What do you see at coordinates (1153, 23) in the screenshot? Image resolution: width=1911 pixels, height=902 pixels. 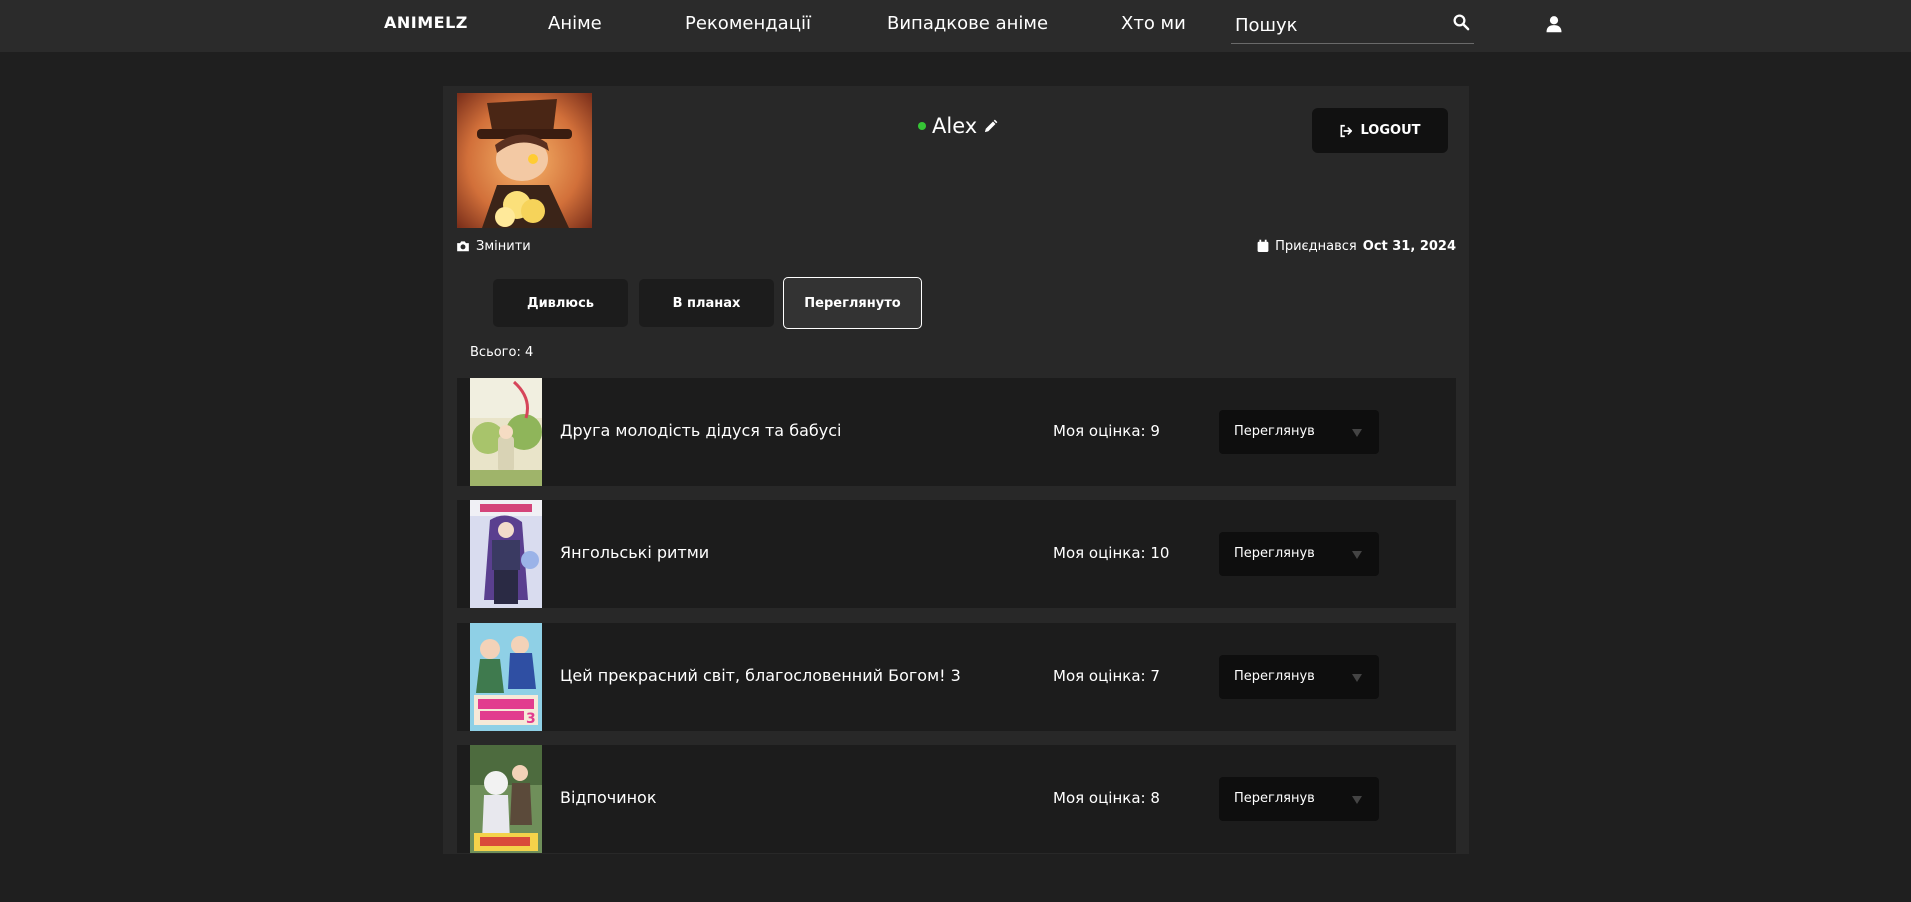 I see `nav-link-about-us: Хто ми` at bounding box center [1153, 23].